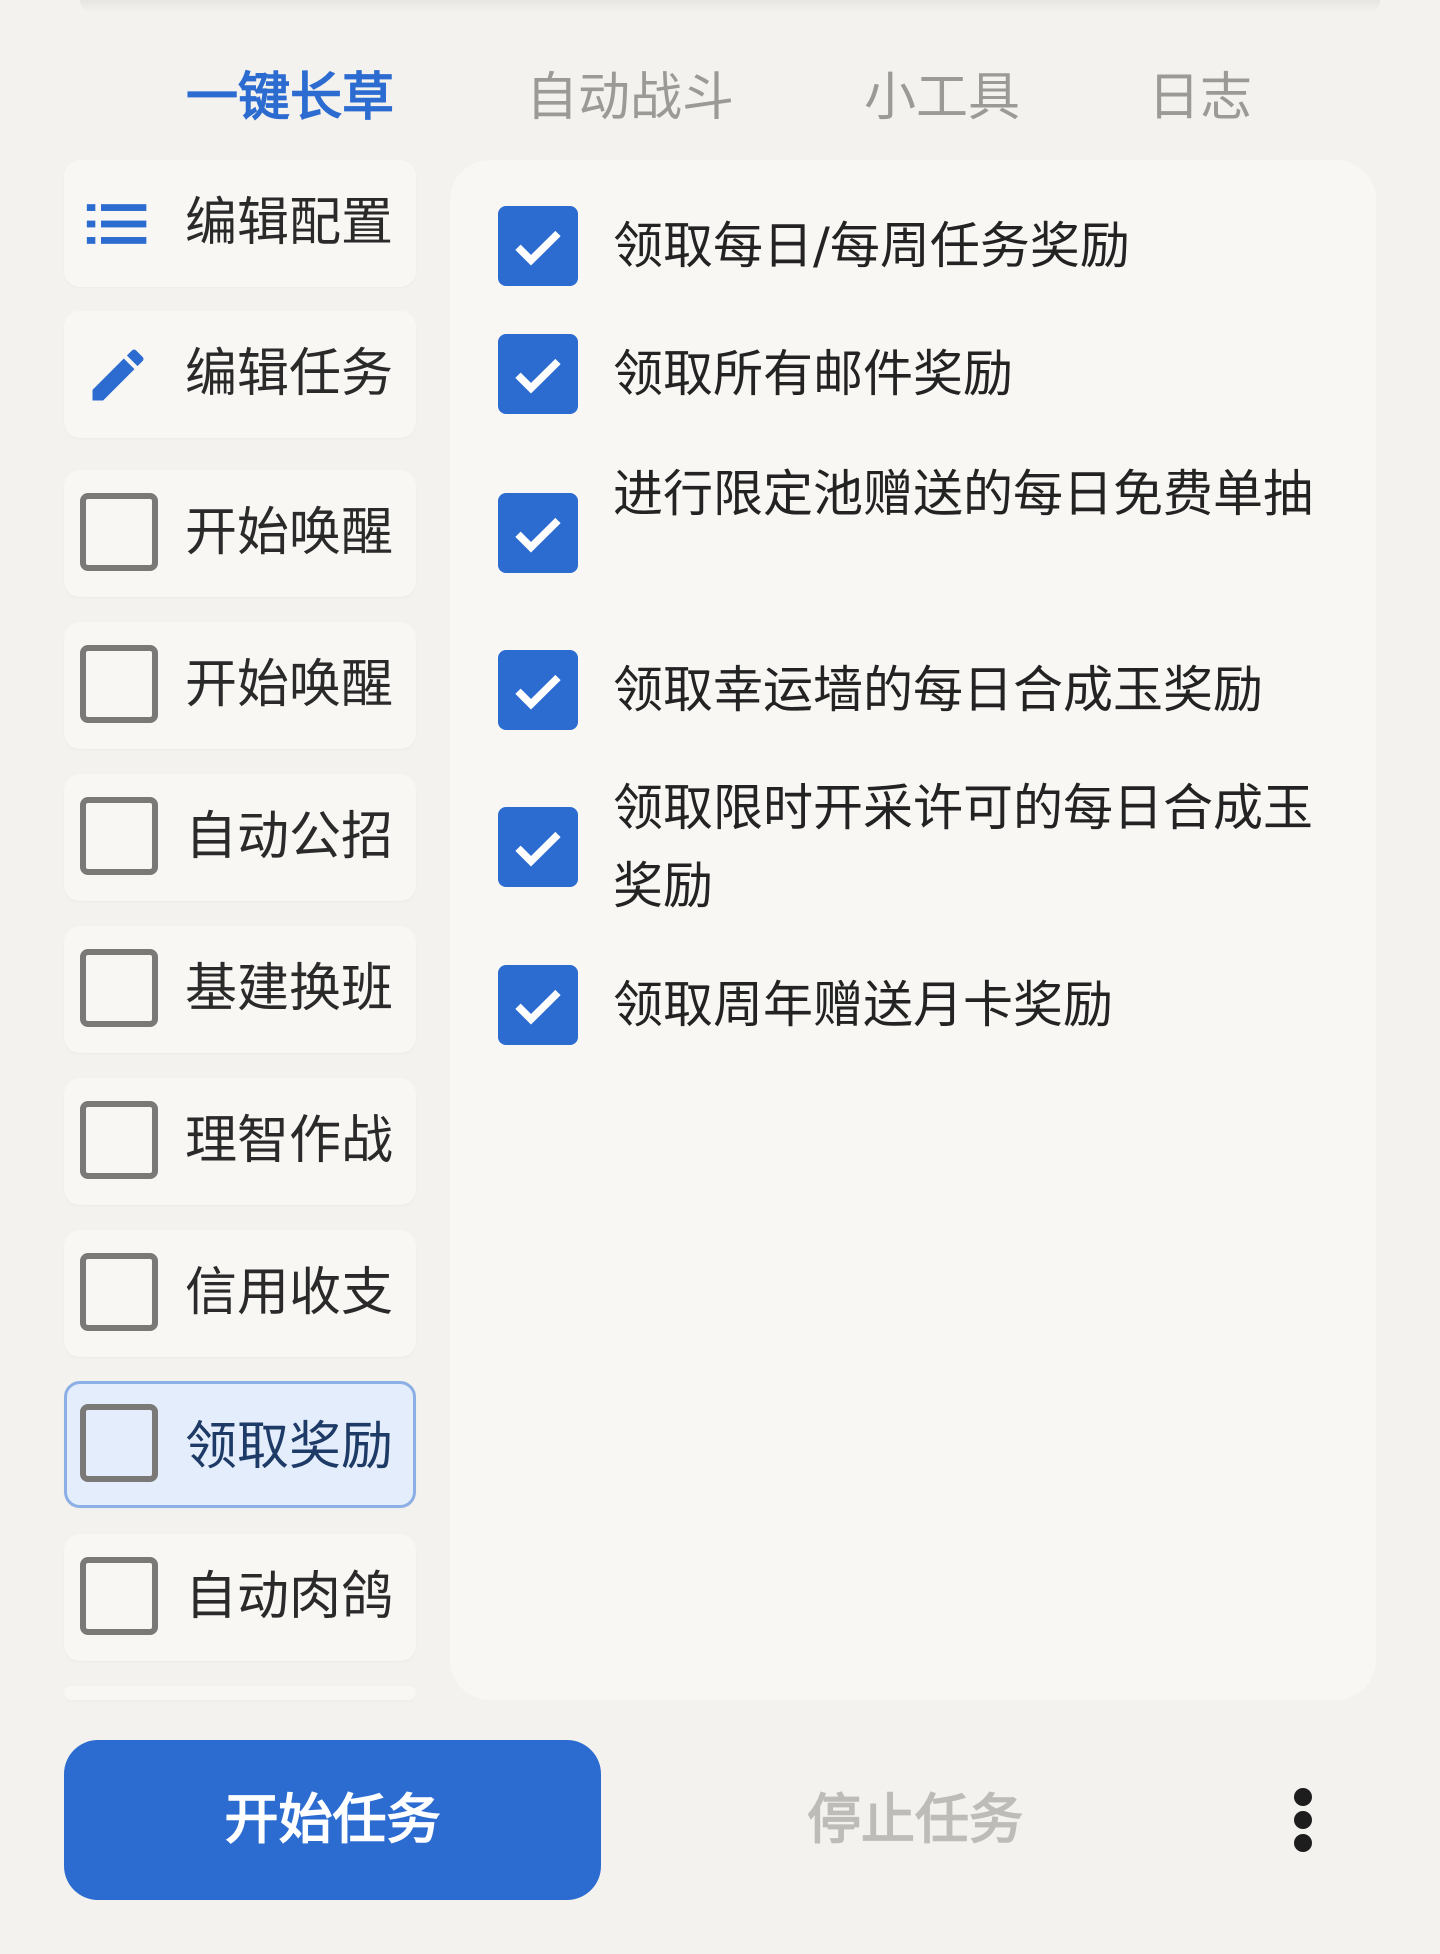  What do you see at coordinates (938, 690) in the screenshot?
I see `option-label: 领取幸运墙的每日合成玉奖励` at bounding box center [938, 690].